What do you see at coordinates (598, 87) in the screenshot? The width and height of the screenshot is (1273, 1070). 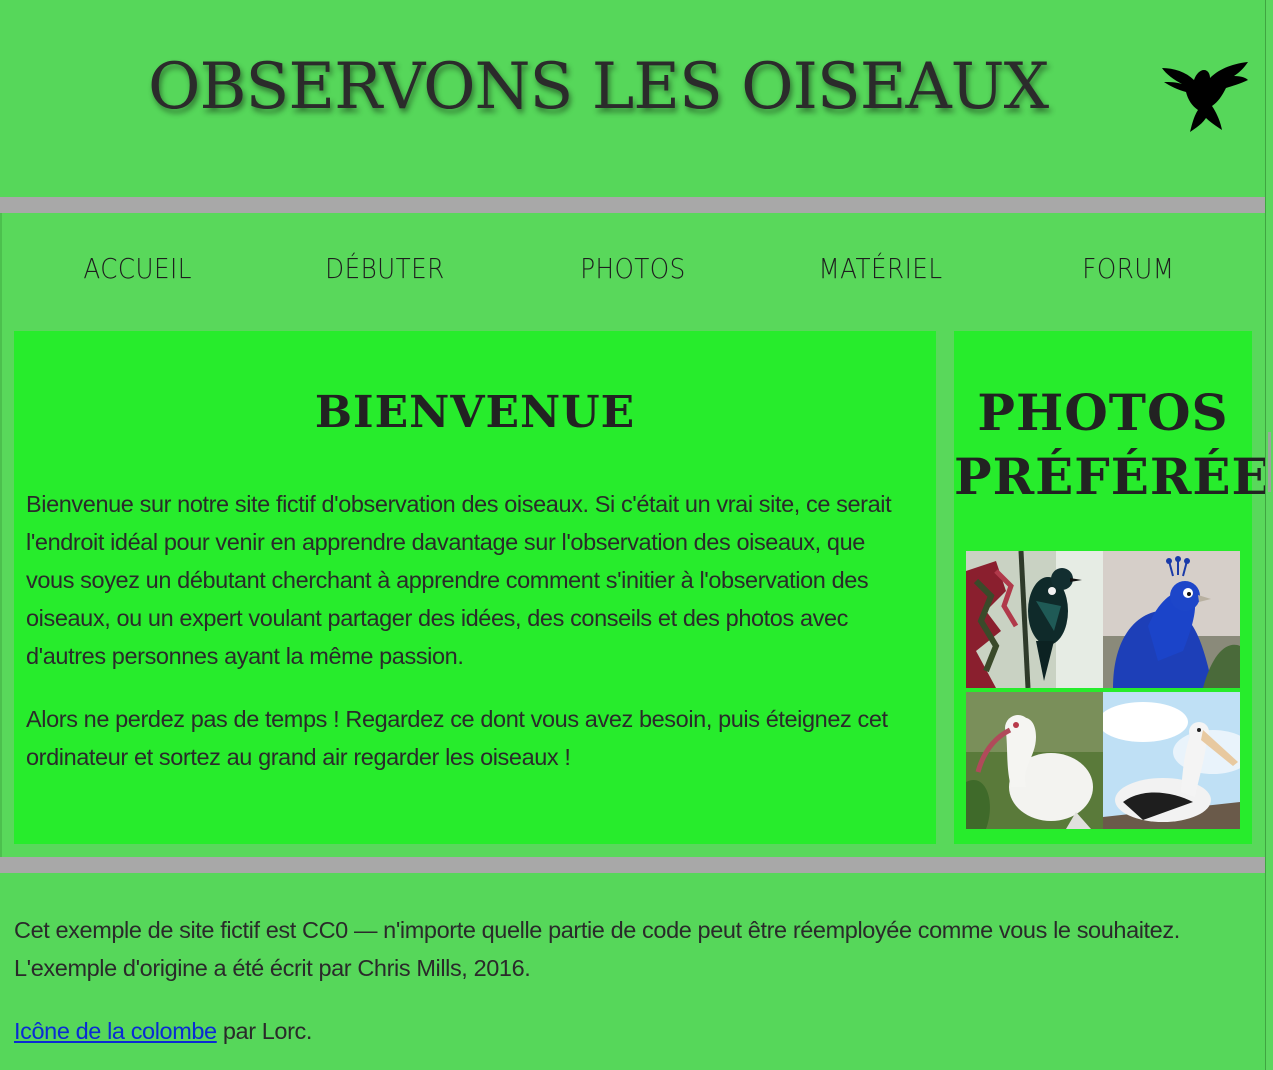 I see `site-title: Observons les oiseaux` at bounding box center [598, 87].